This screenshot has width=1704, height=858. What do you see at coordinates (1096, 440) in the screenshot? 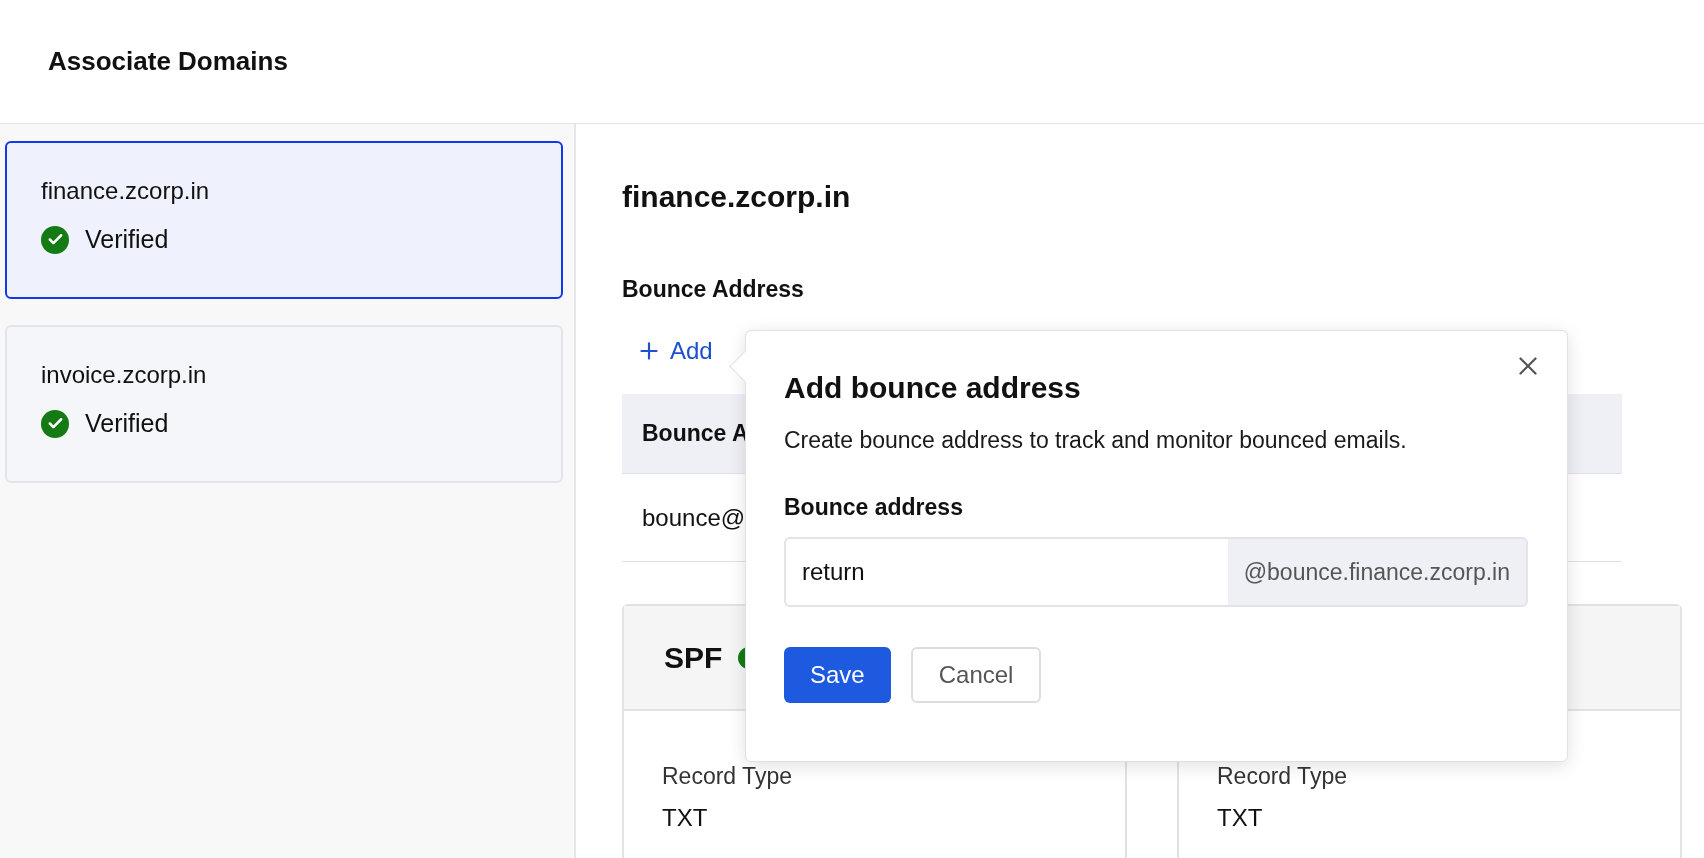
I see `popover-description: Create bounce address to track and monitor bounced emails.` at bounding box center [1096, 440].